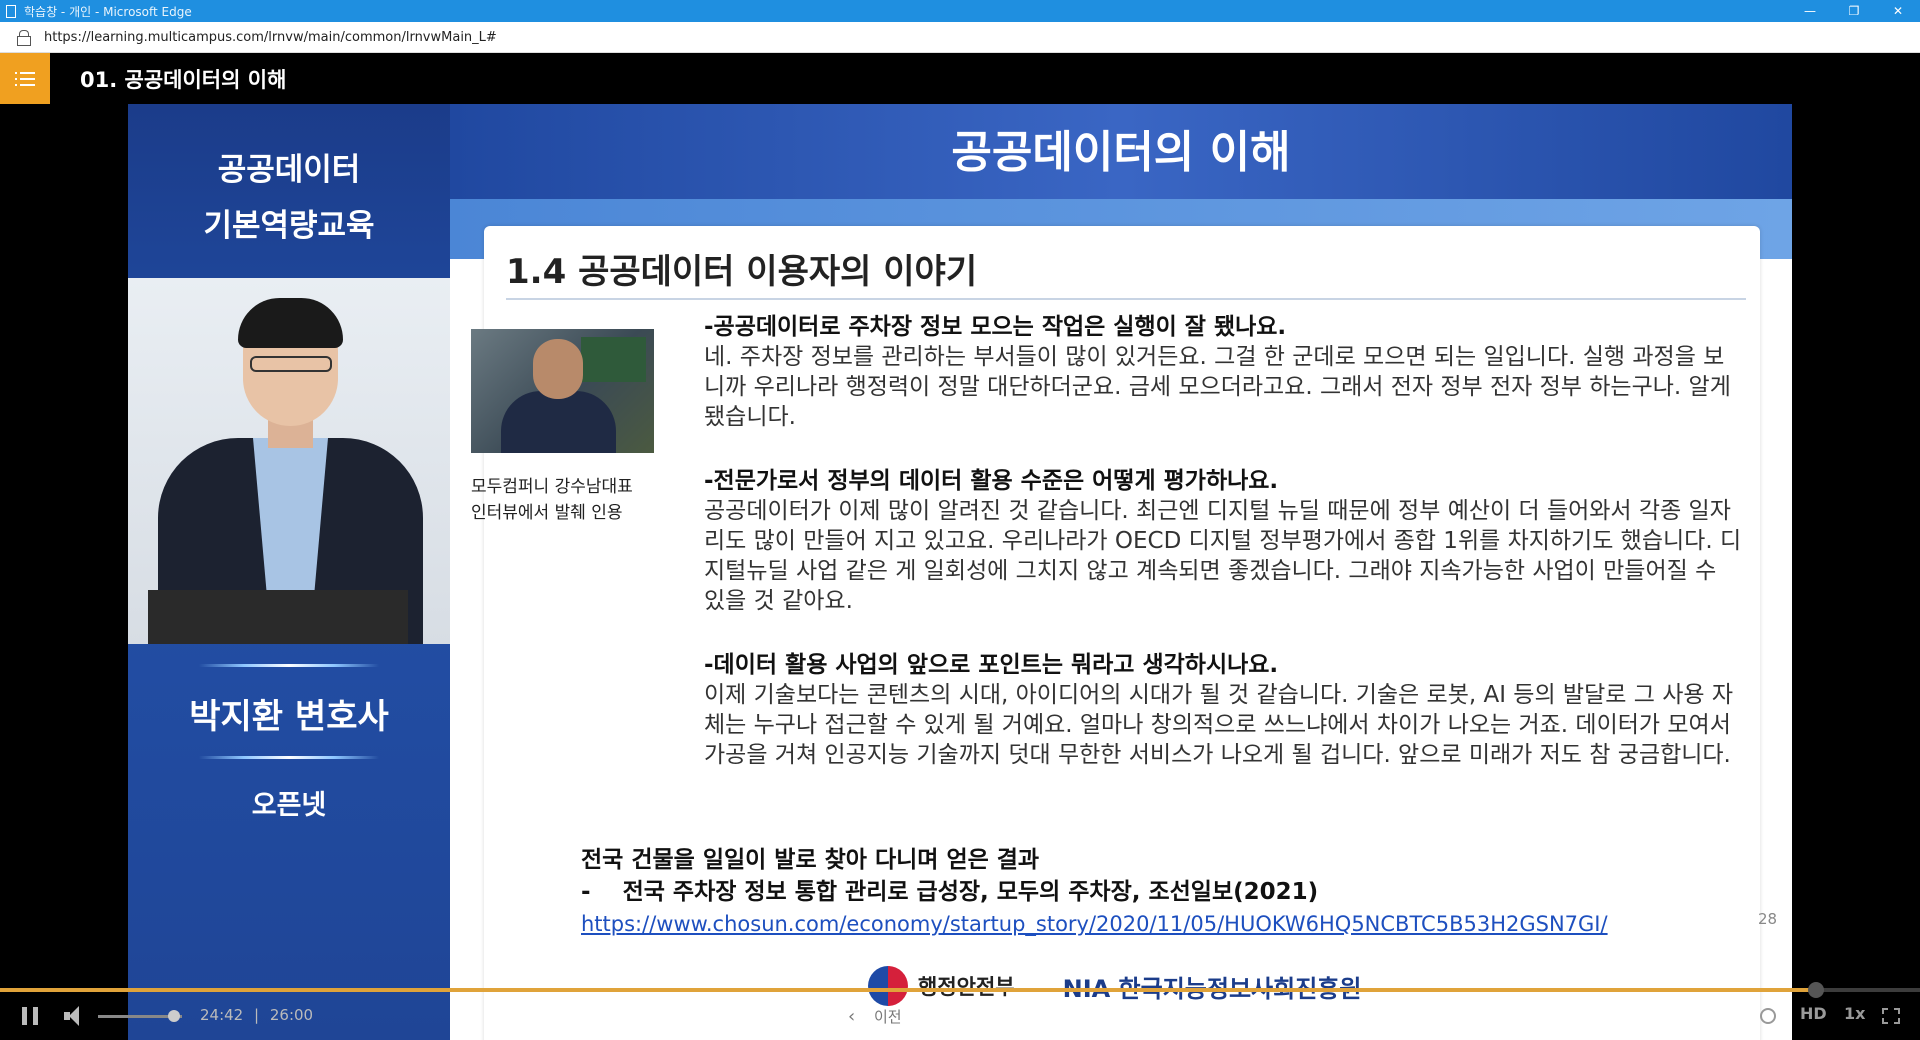  Describe the element at coordinates (995, 327) in the screenshot. I see `question: -공공데이터로 주차장 정보 모으는 작업은 실행이 잘 됐나요.` at that location.